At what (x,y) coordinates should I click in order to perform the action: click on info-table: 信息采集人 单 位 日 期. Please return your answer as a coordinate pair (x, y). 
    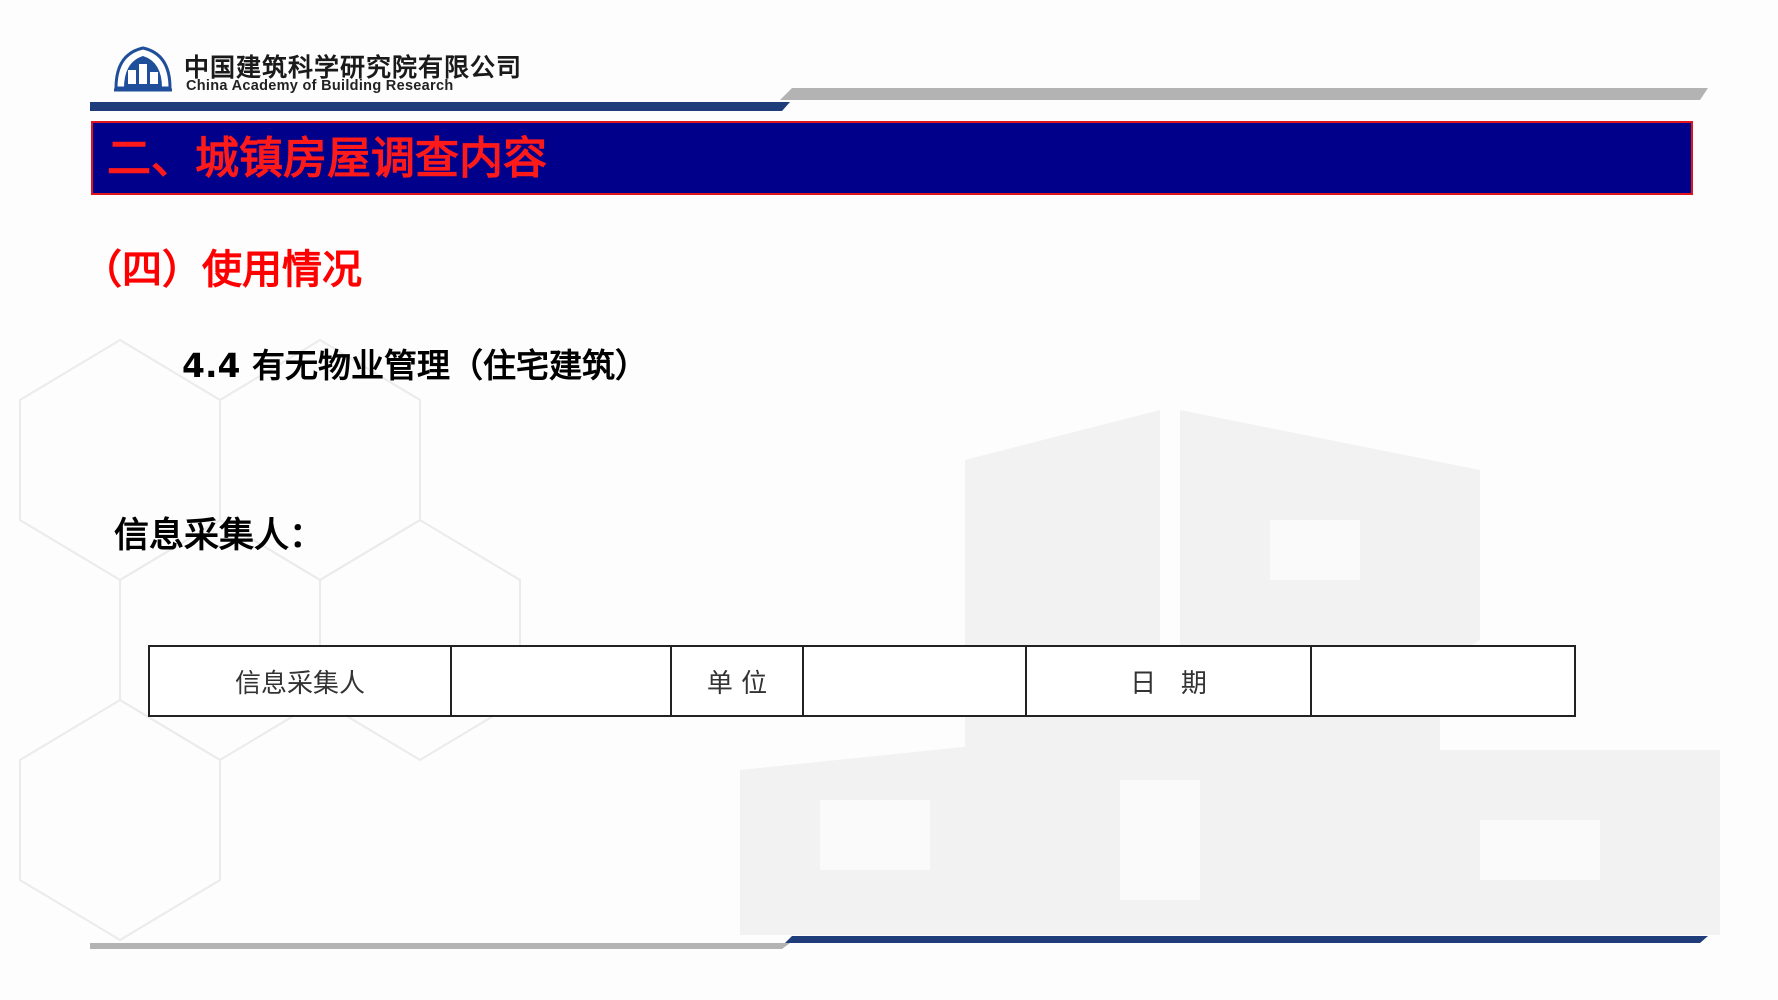
    Looking at the image, I should click on (862, 681).